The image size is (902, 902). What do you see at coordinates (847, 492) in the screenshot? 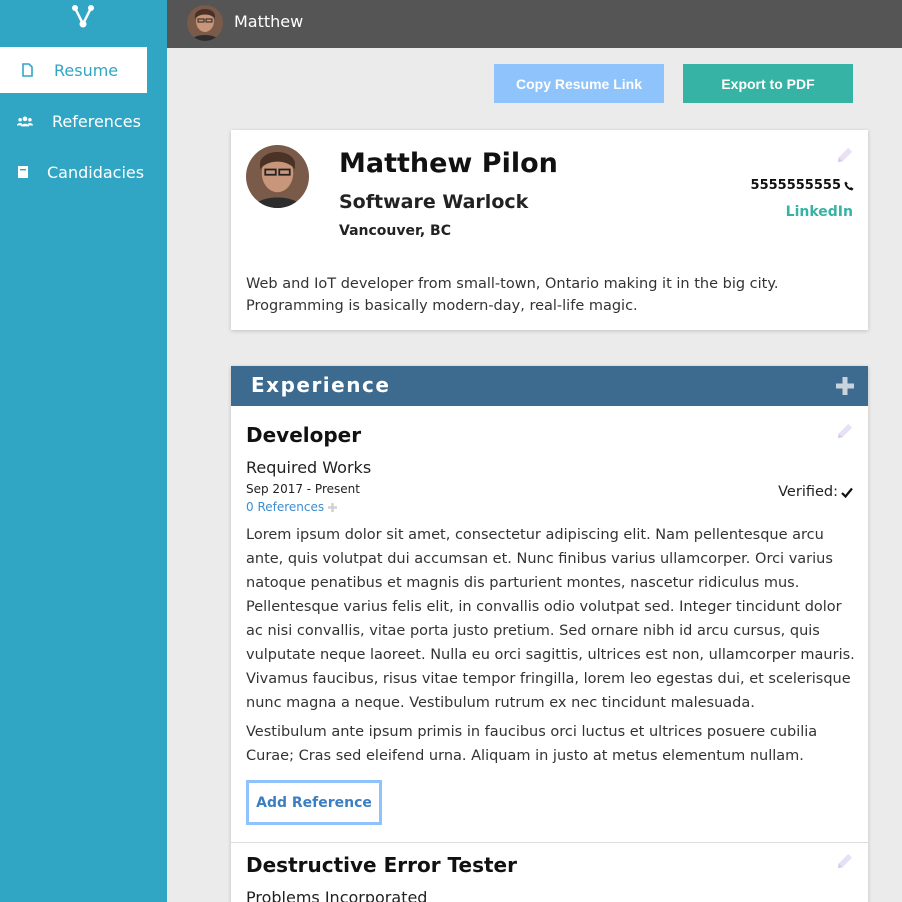
I see `checkmark-icon` at bounding box center [847, 492].